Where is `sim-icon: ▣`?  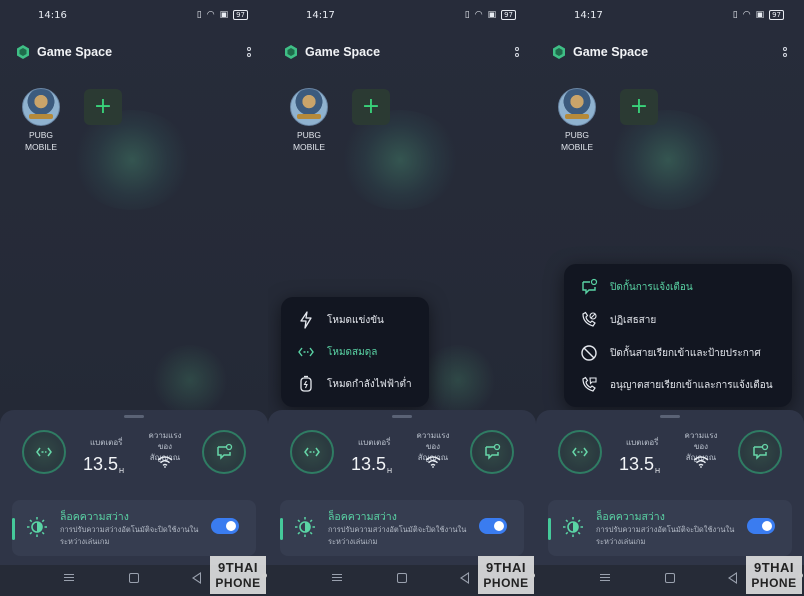 sim-icon: ▣ is located at coordinates (492, 15).